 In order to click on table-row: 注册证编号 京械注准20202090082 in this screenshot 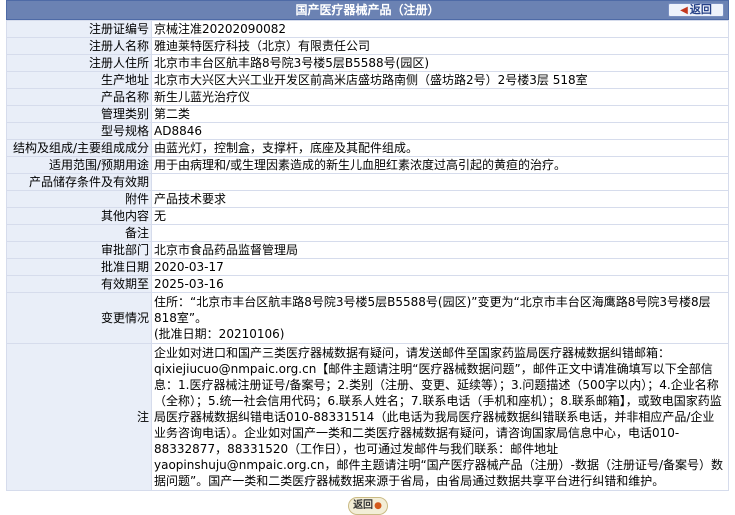, I will do `click(367, 29)`.